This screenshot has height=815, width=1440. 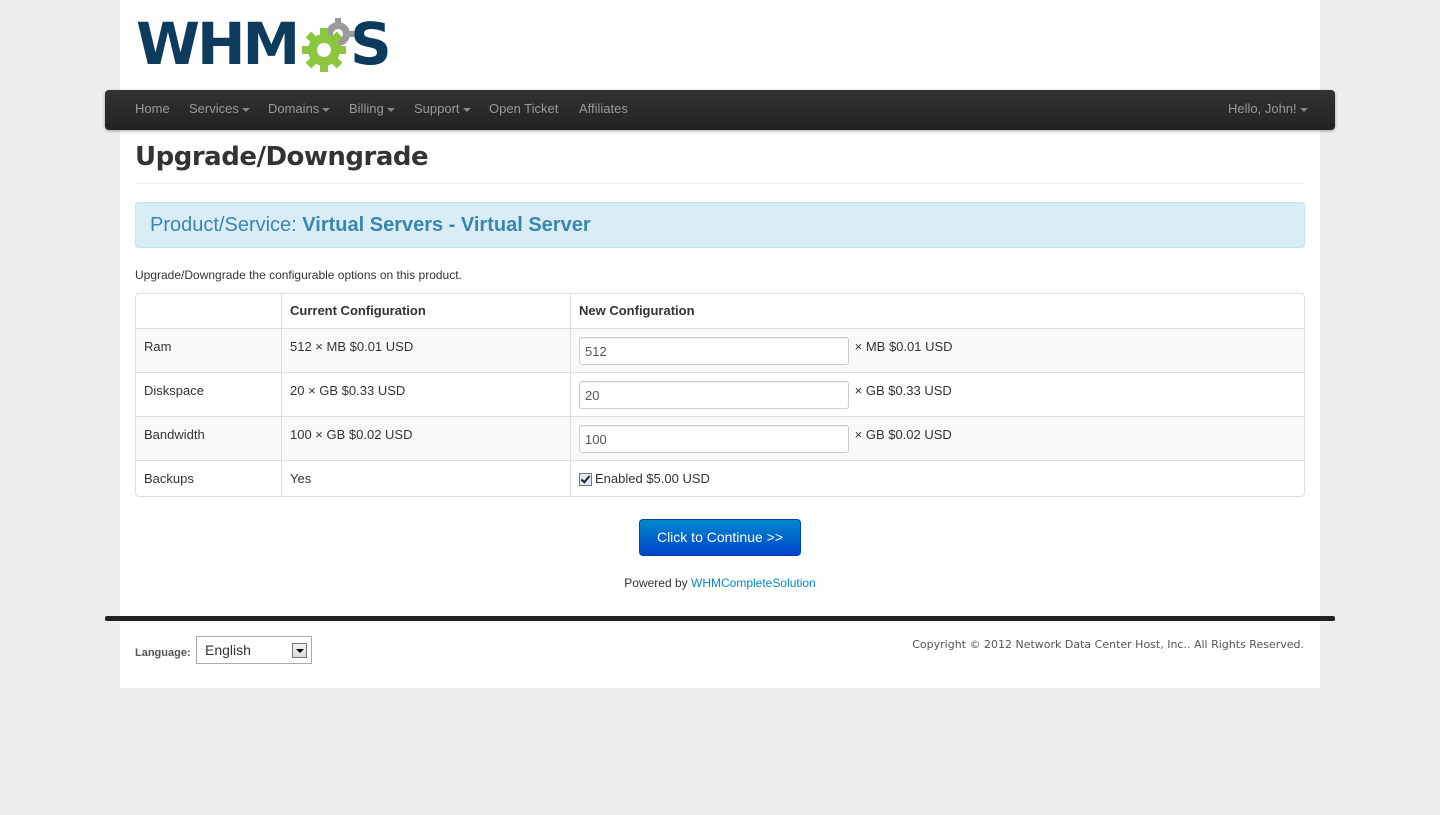 I want to click on nav-home: Home, so click(x=152, y=110).